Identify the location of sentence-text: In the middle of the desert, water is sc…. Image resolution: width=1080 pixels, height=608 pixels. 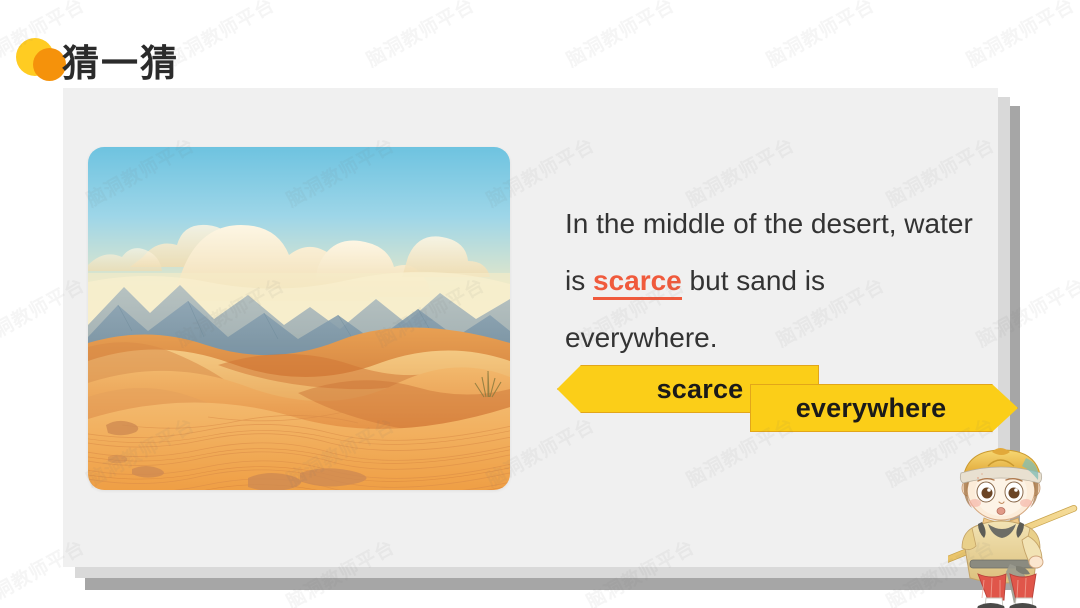
(770, 280).